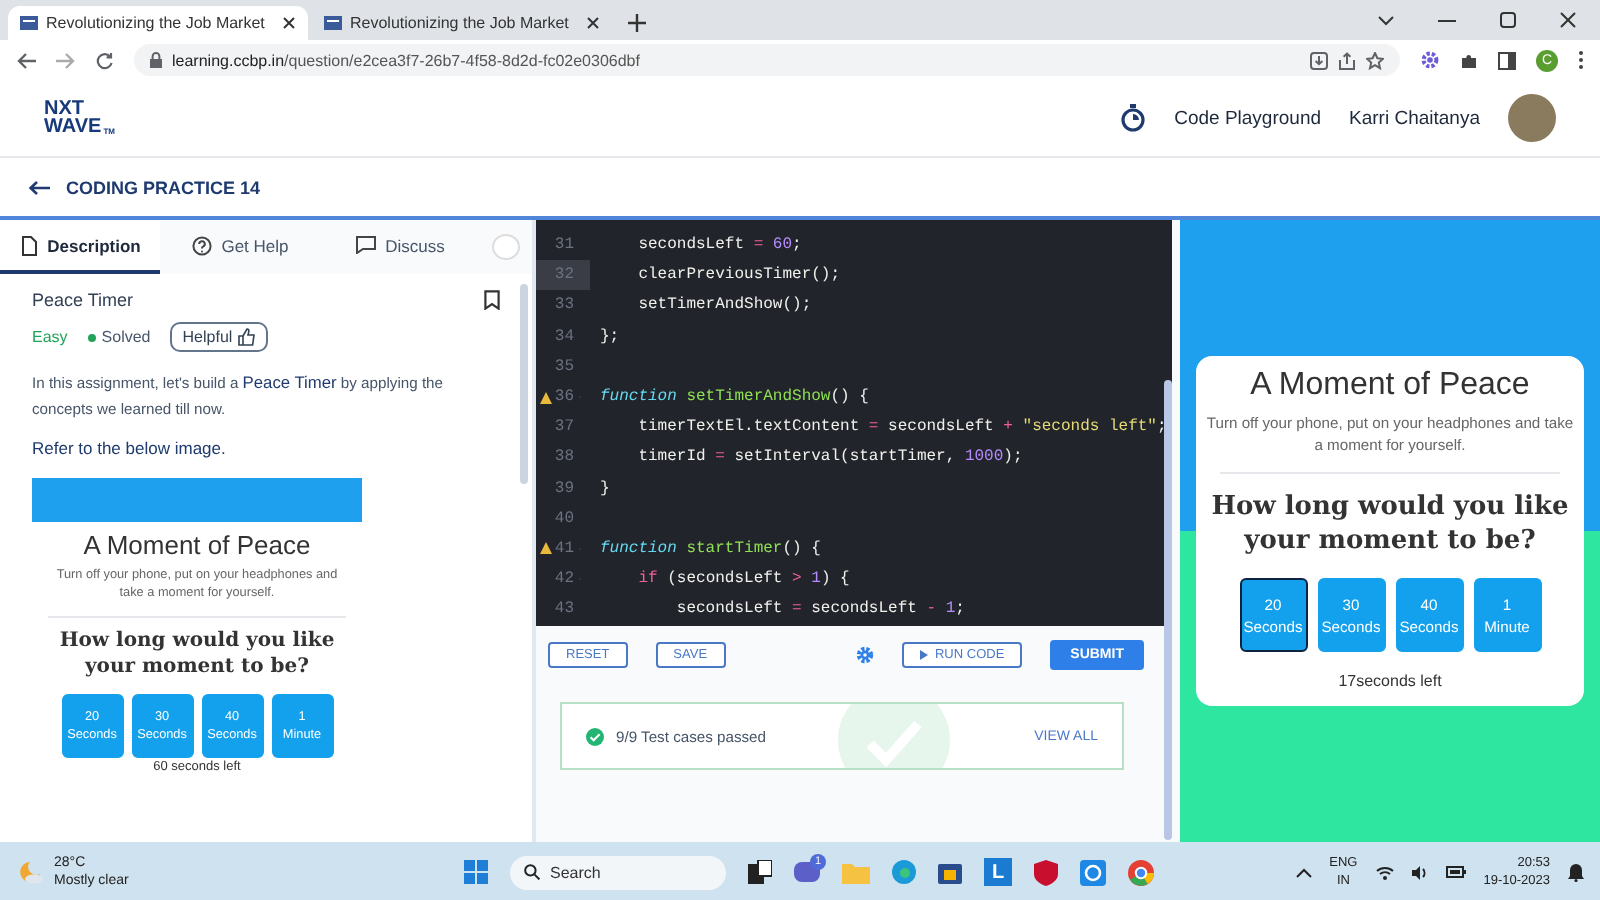  Describe the element at coordinates (39, 187) in the screenshot. I see `back-arrow-icon` at that location.